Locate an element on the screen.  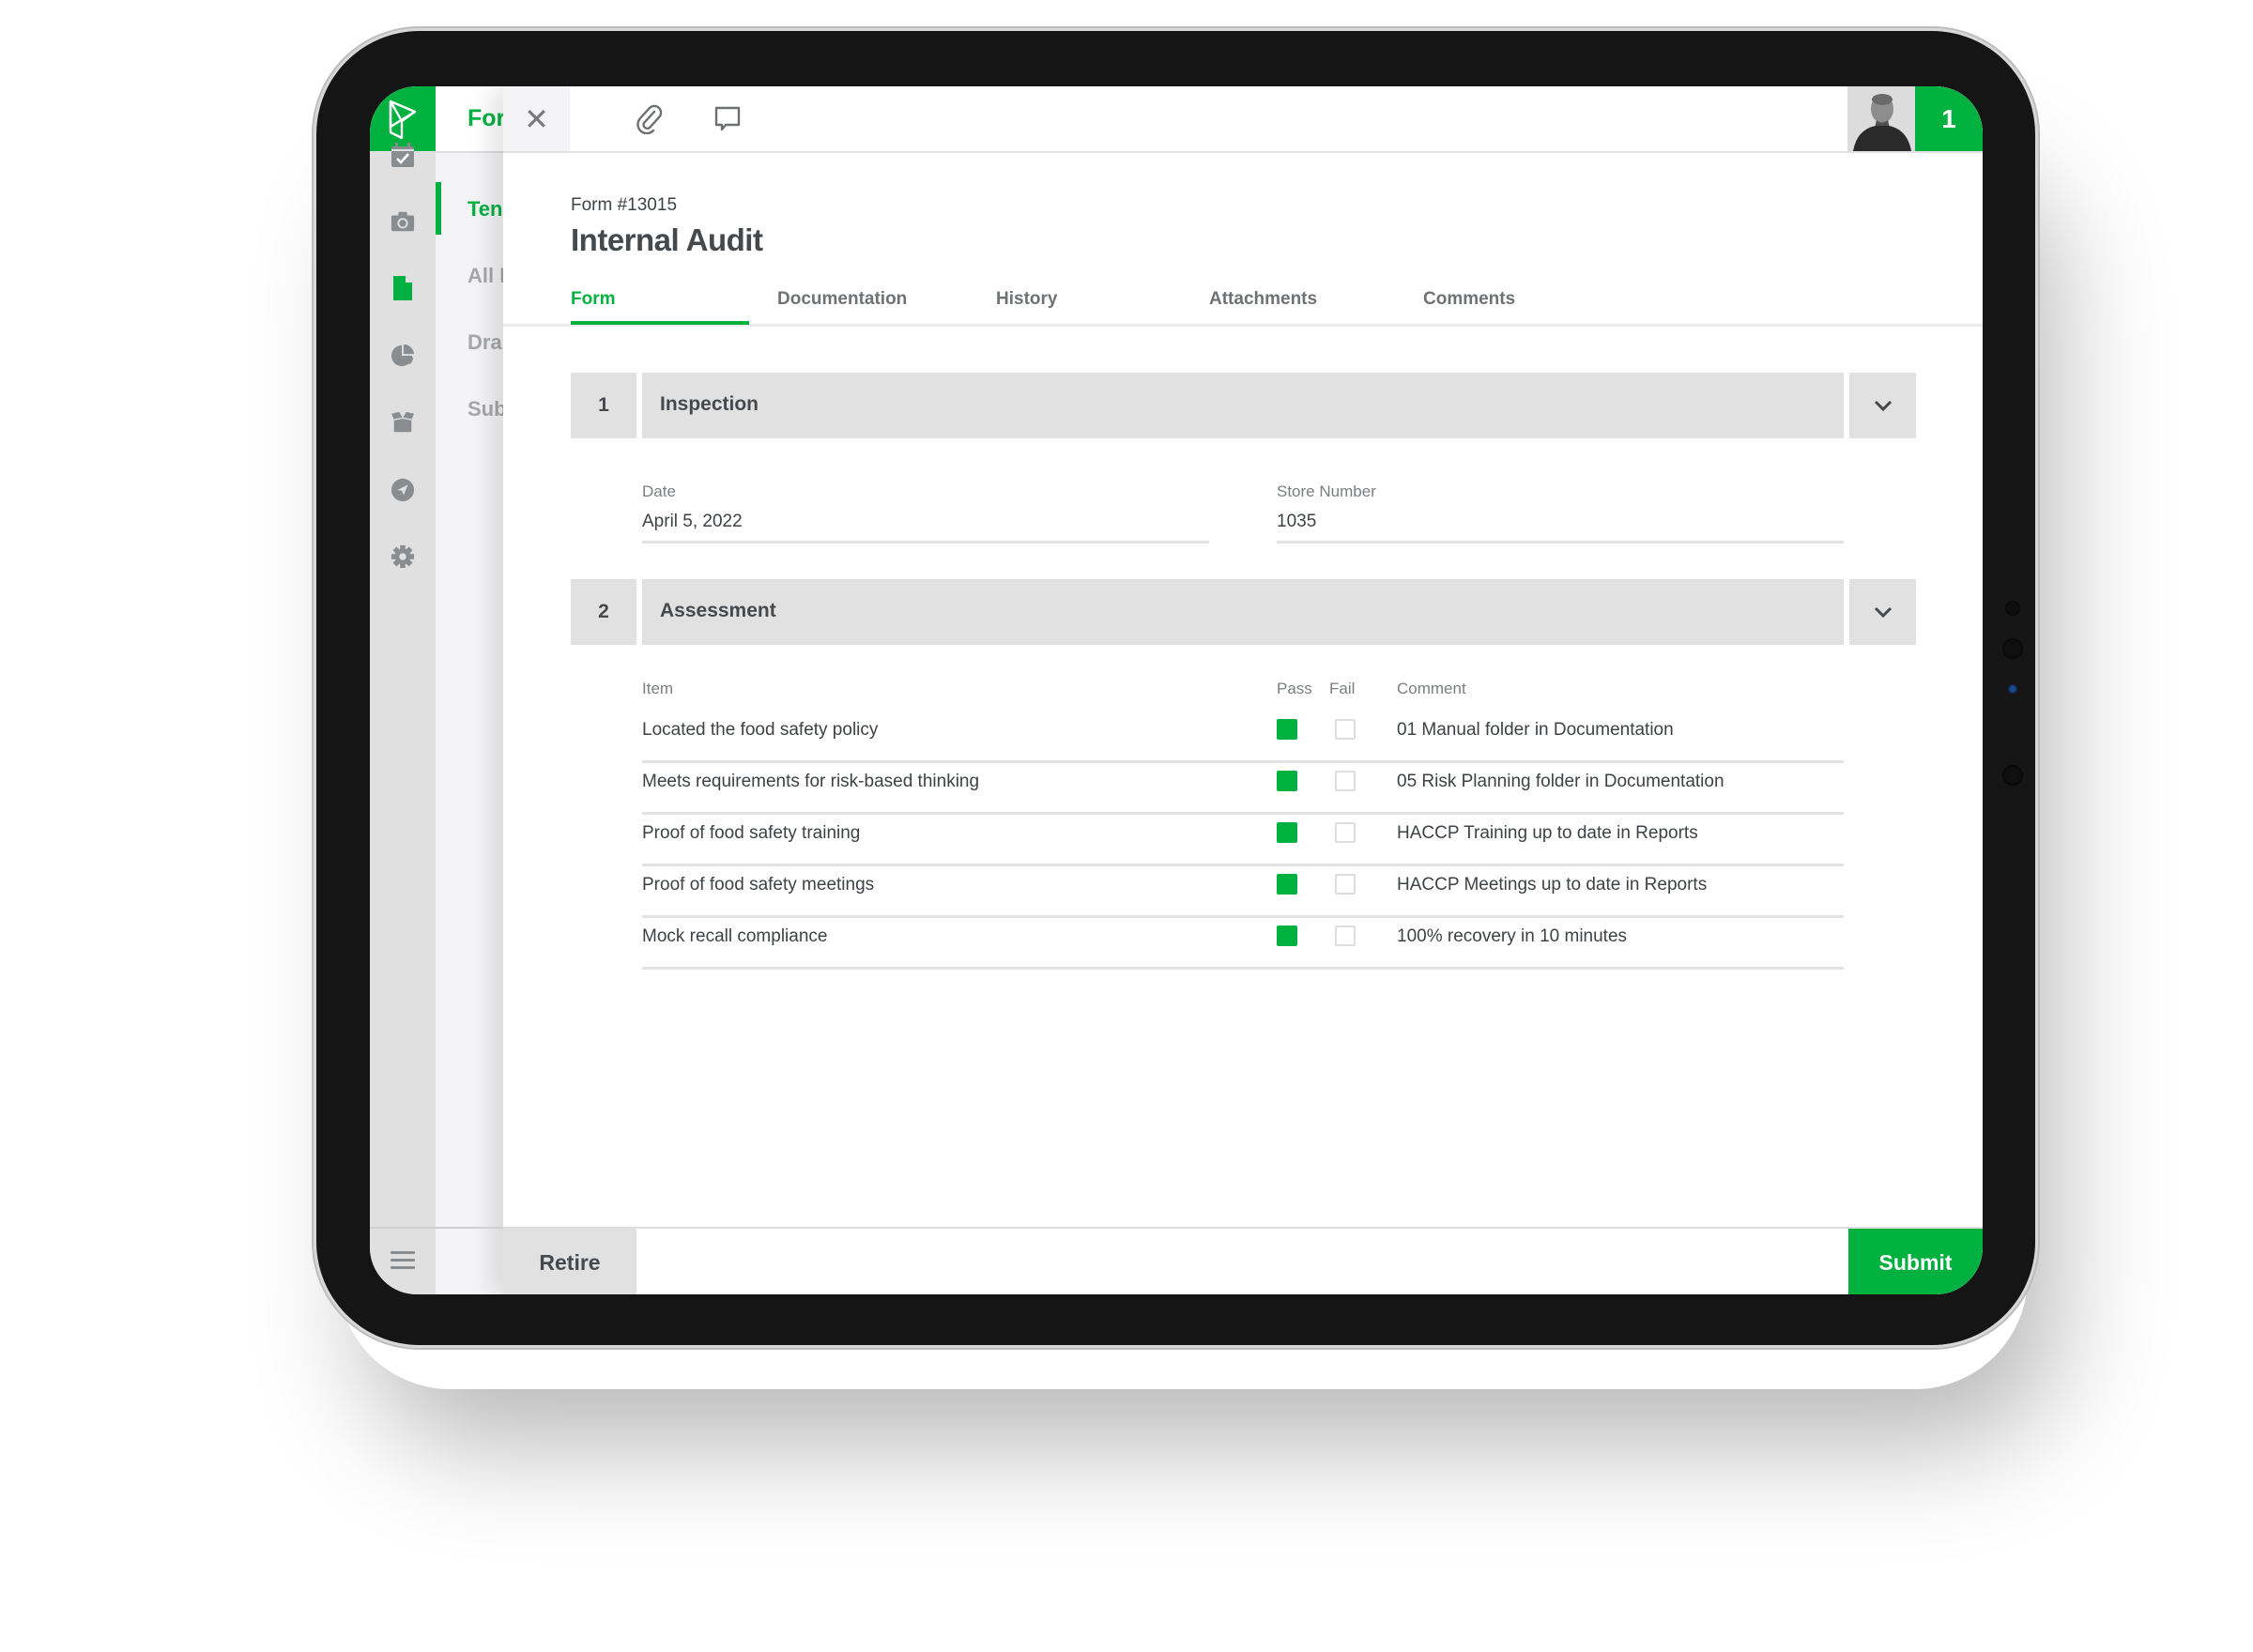
list-item-templates: Ten is located at coordinates (484, 209).